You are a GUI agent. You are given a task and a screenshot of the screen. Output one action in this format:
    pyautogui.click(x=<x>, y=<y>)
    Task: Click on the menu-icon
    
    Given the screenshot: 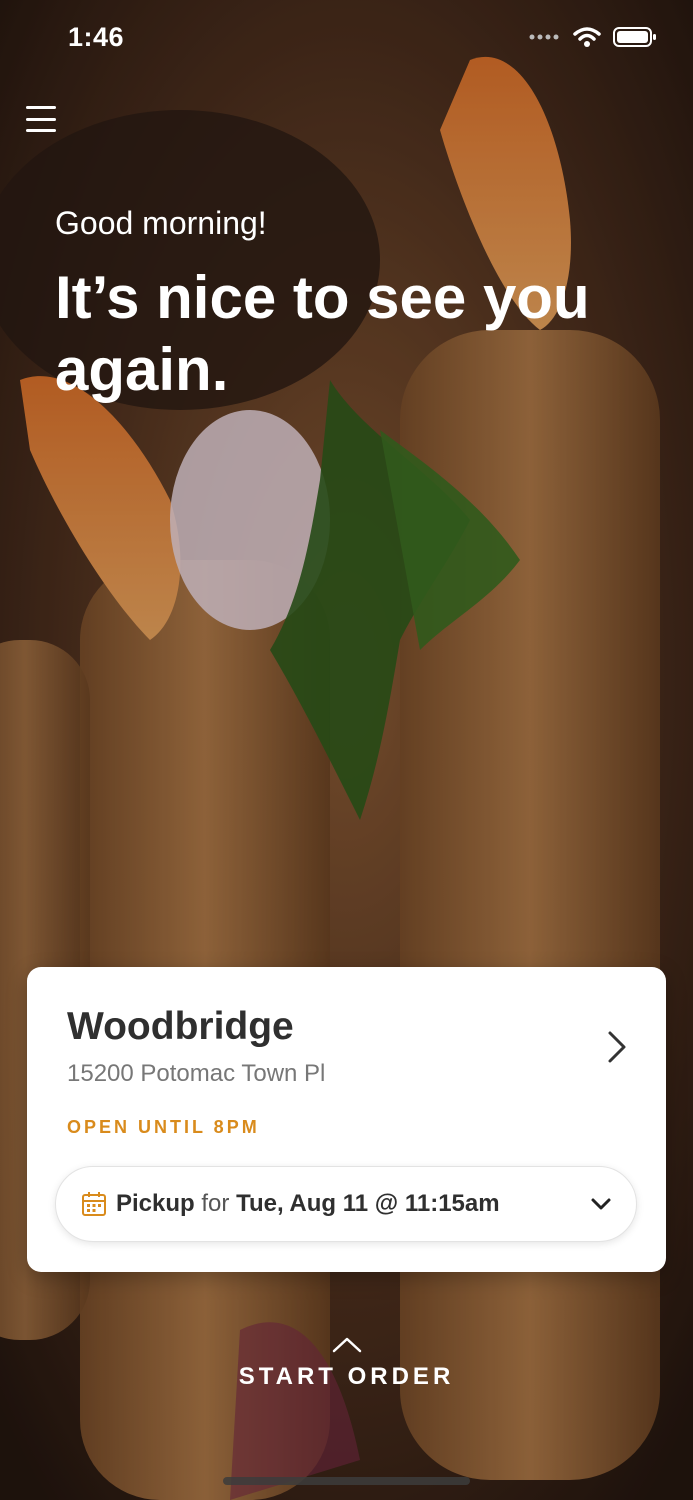 What is the action you would take?
    pyautogui.click(x=41, y=119)
    